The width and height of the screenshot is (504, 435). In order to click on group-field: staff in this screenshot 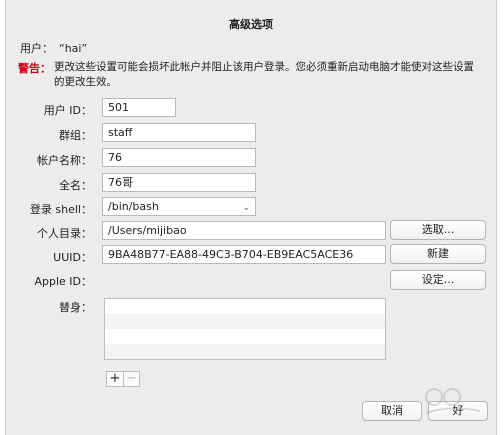, I will do `click(179, 132)`.